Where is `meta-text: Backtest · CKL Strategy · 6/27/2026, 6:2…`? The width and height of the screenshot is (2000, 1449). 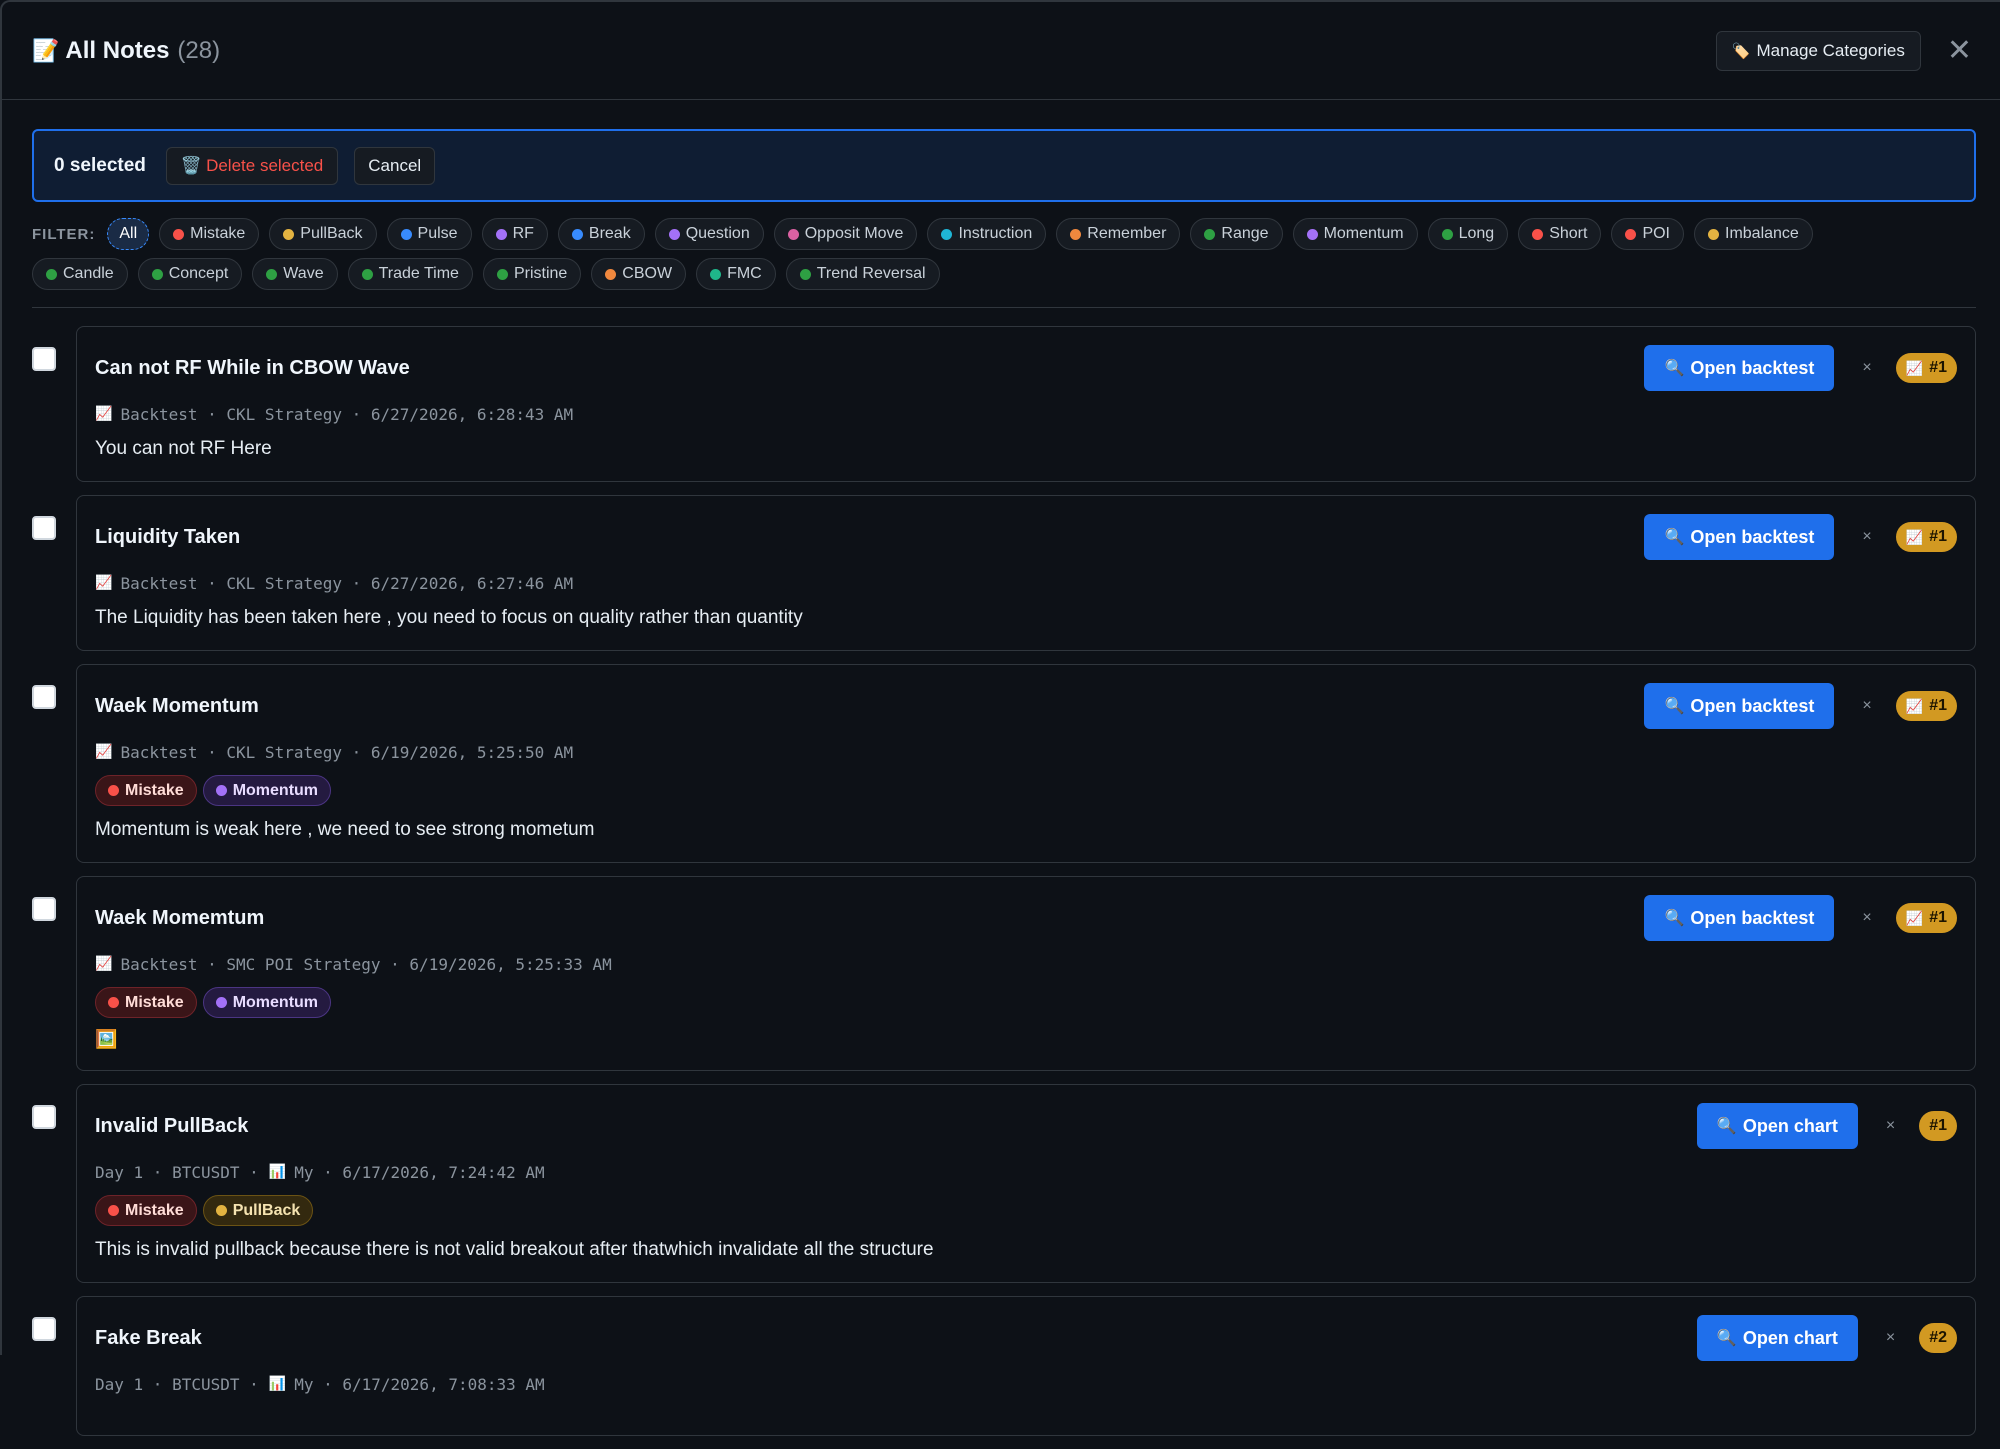 meta-text: Backtest · CKL Strategy · 6/27/2026, 6:2… is located at coordinates (347, 583).